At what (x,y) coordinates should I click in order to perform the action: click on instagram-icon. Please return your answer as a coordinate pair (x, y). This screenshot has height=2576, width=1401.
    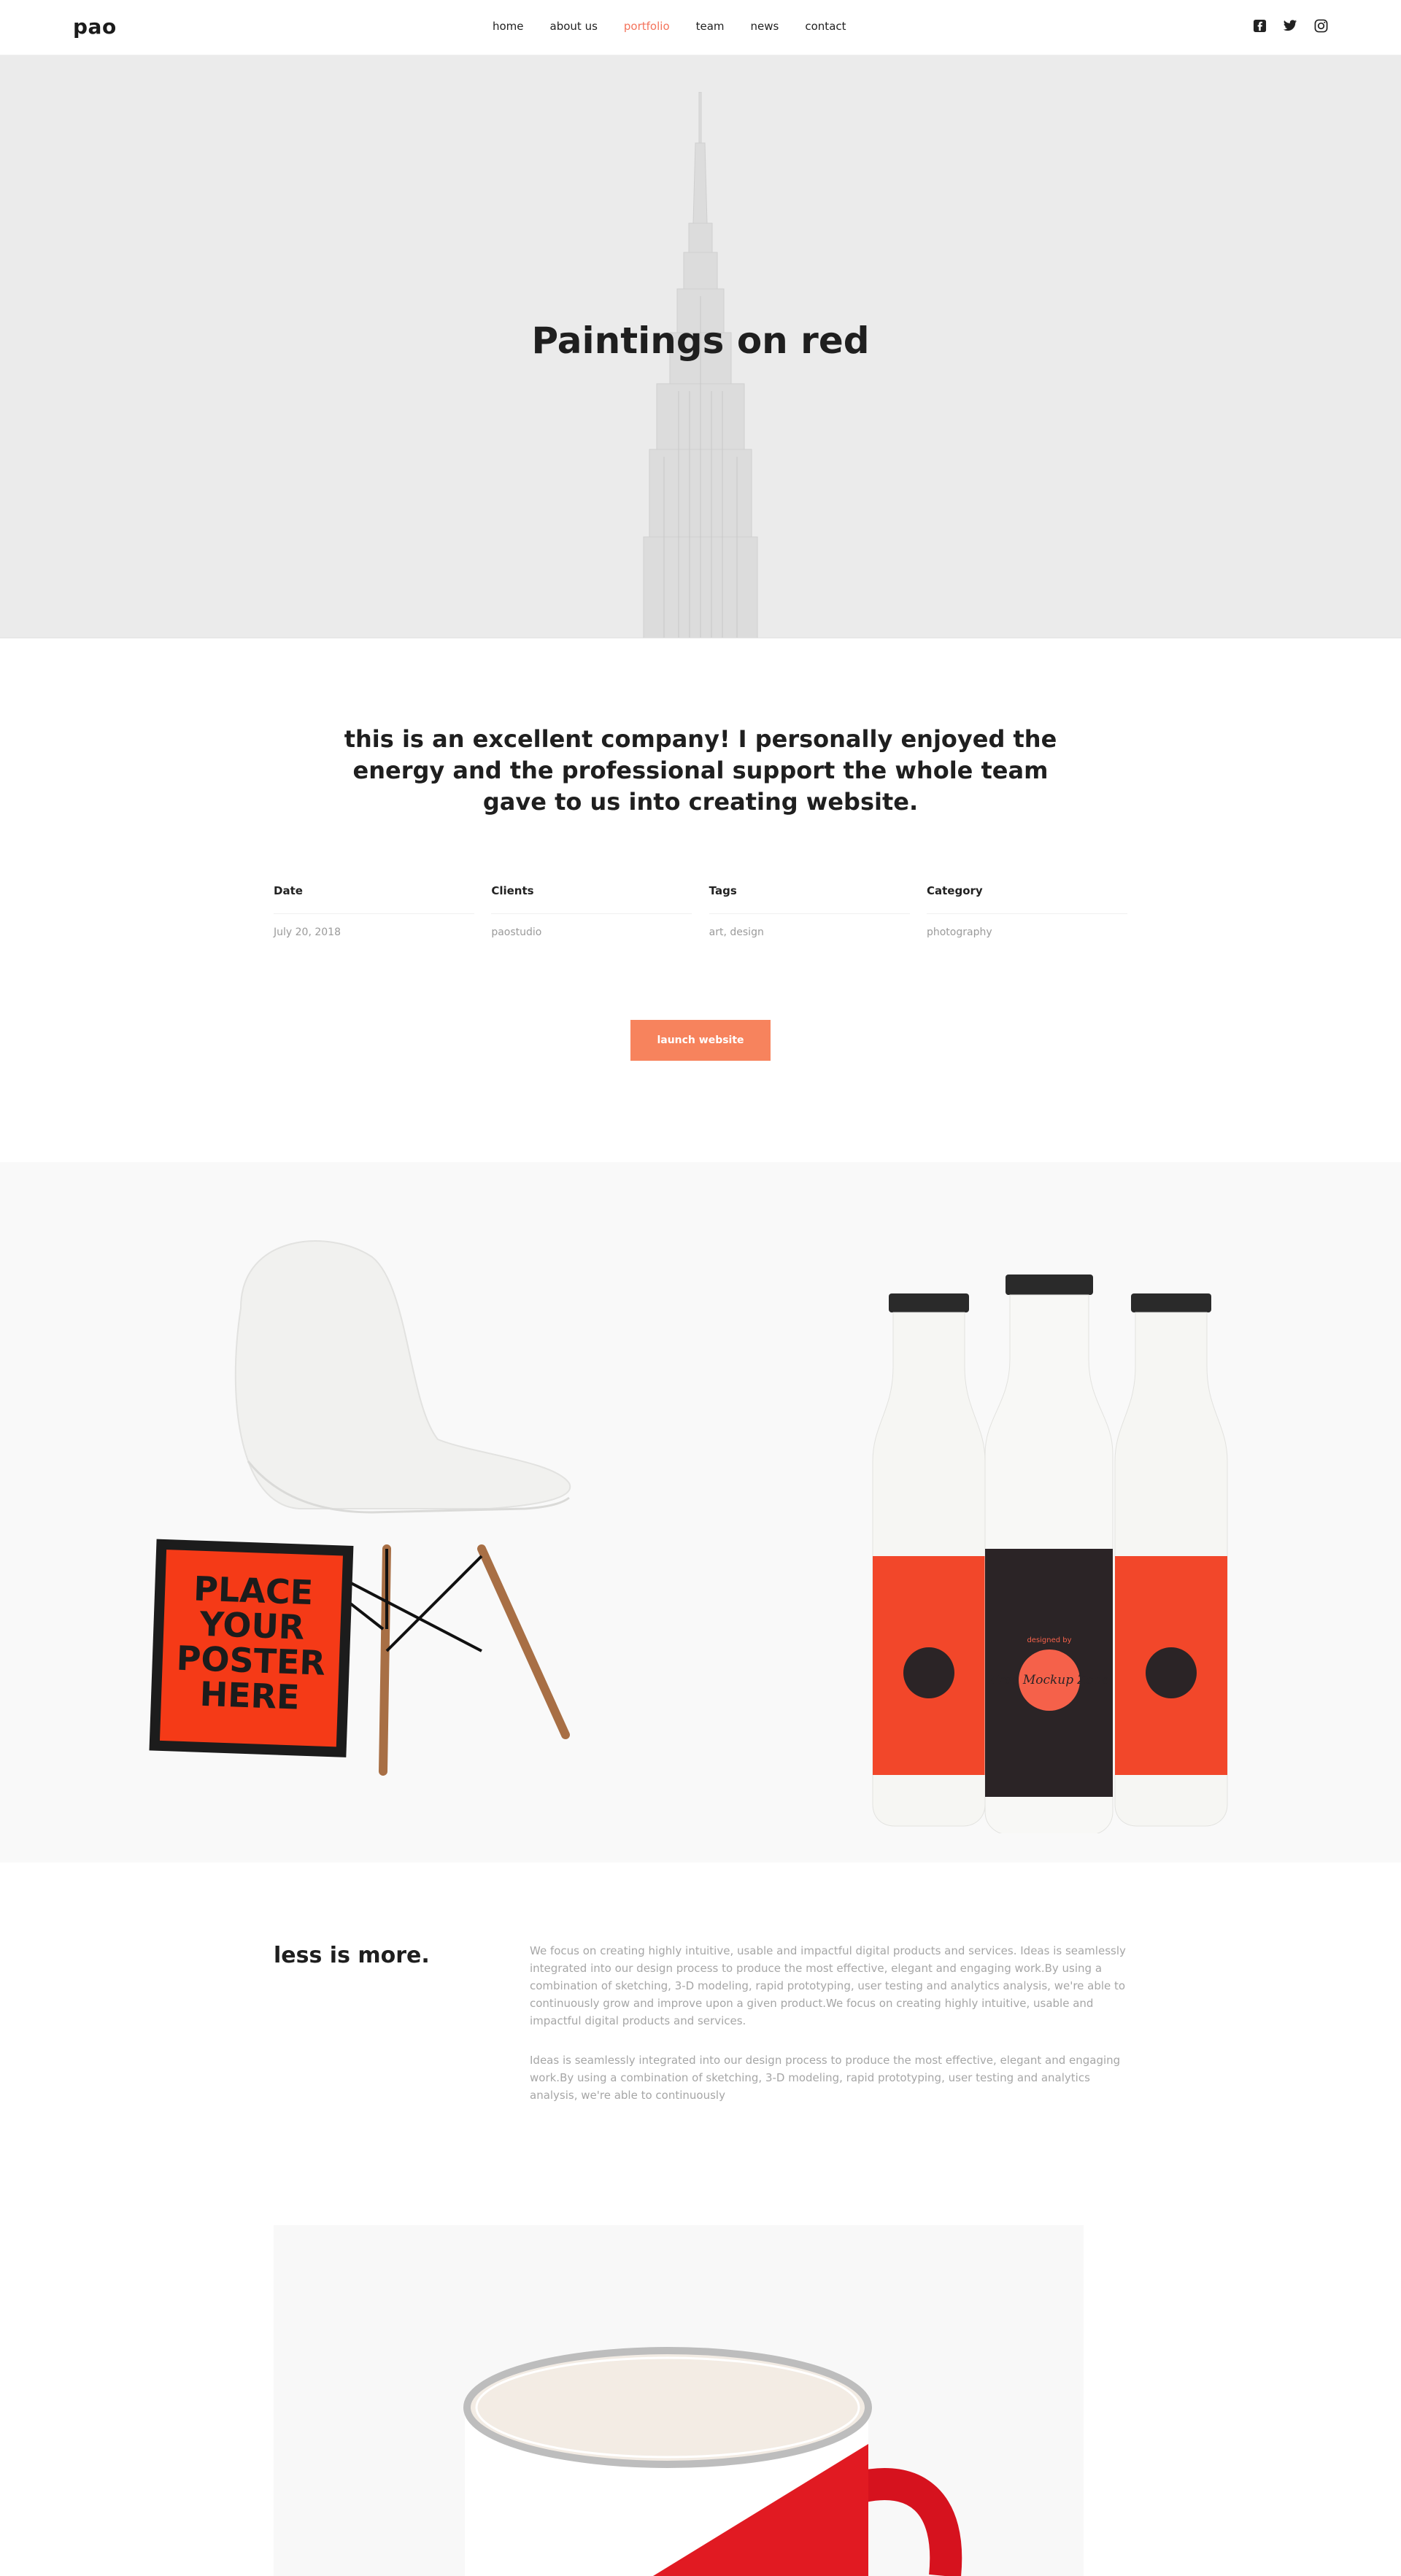
    Looking at the image, I should click on (1320, 25).